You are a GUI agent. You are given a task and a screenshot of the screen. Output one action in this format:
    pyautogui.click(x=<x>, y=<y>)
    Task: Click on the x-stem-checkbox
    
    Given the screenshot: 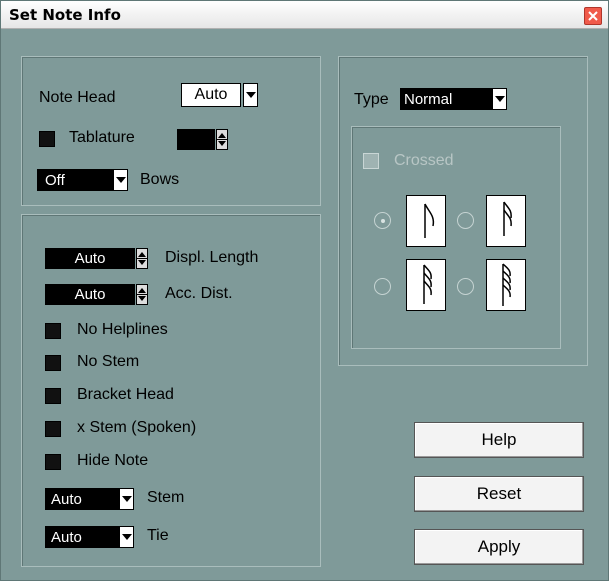 What is the action you would take?
    pyautogui.click(x=53, y=429)
    